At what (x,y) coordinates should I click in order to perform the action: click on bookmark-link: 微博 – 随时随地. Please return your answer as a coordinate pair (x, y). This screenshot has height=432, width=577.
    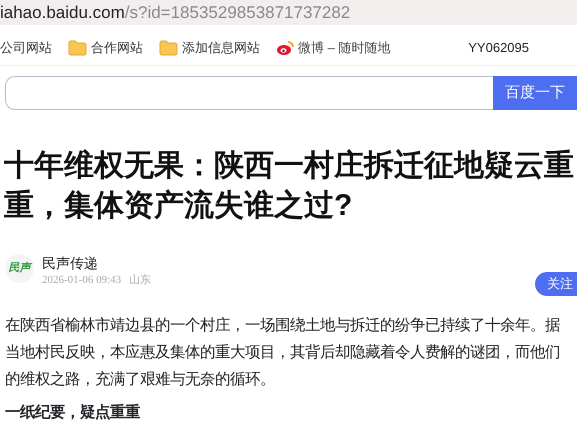
    Looking at the image, I should click on (333, 48).